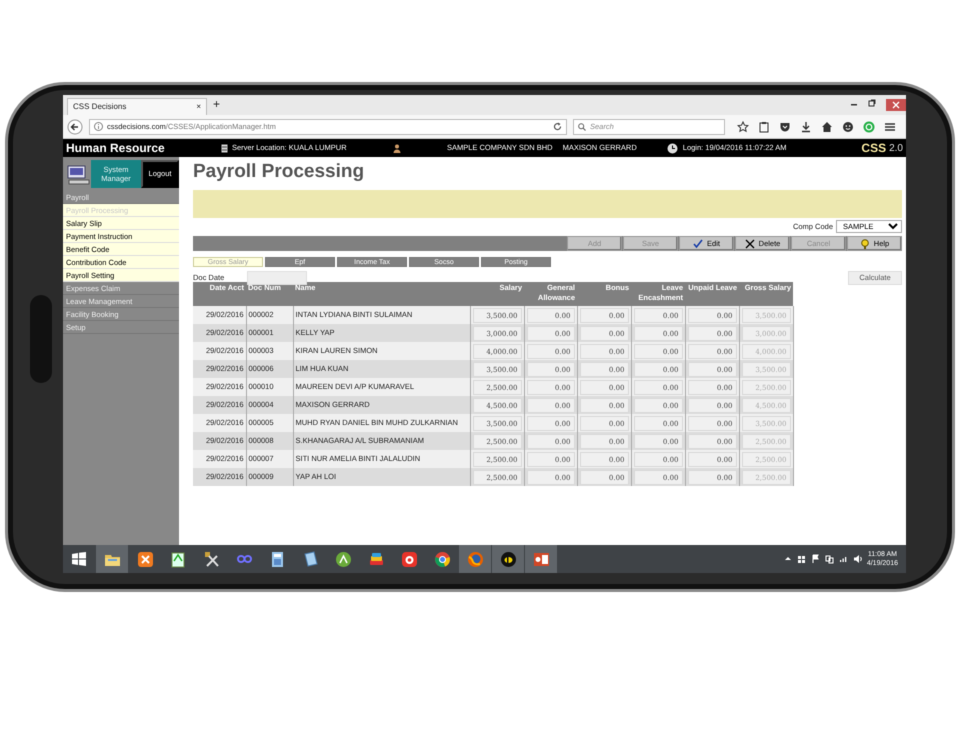 The image size is (962, 754). I want to click on new-tab-button: +, so click(216, 104).